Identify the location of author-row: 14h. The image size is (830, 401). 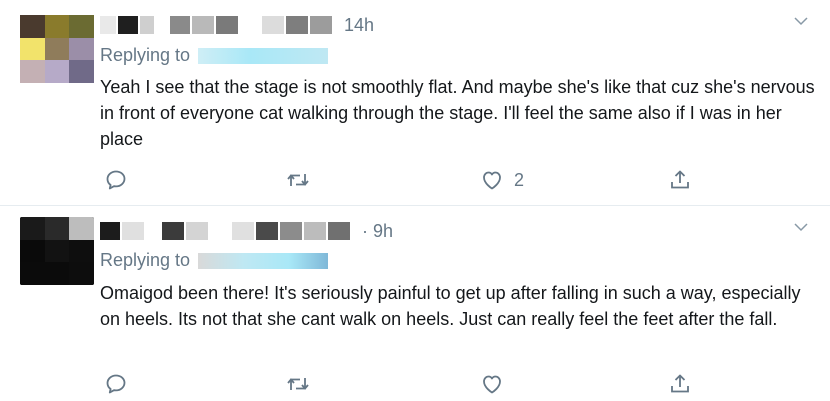
(237, 25).